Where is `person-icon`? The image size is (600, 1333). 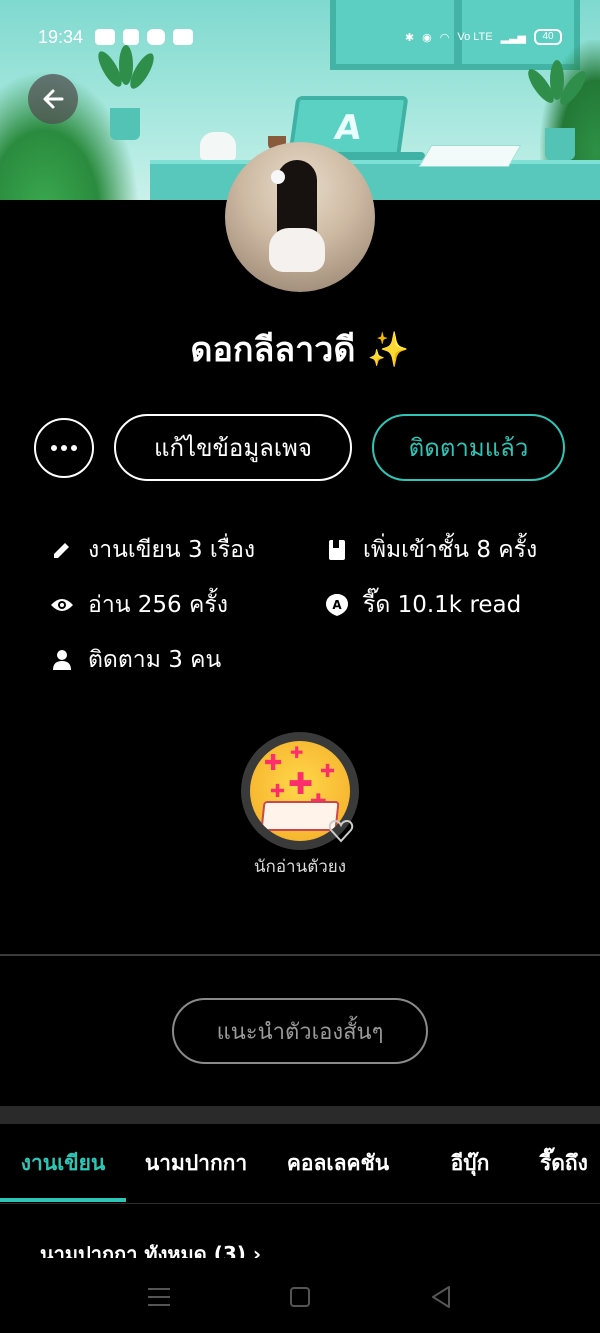 person-icon is located at coordinates (62, 660).